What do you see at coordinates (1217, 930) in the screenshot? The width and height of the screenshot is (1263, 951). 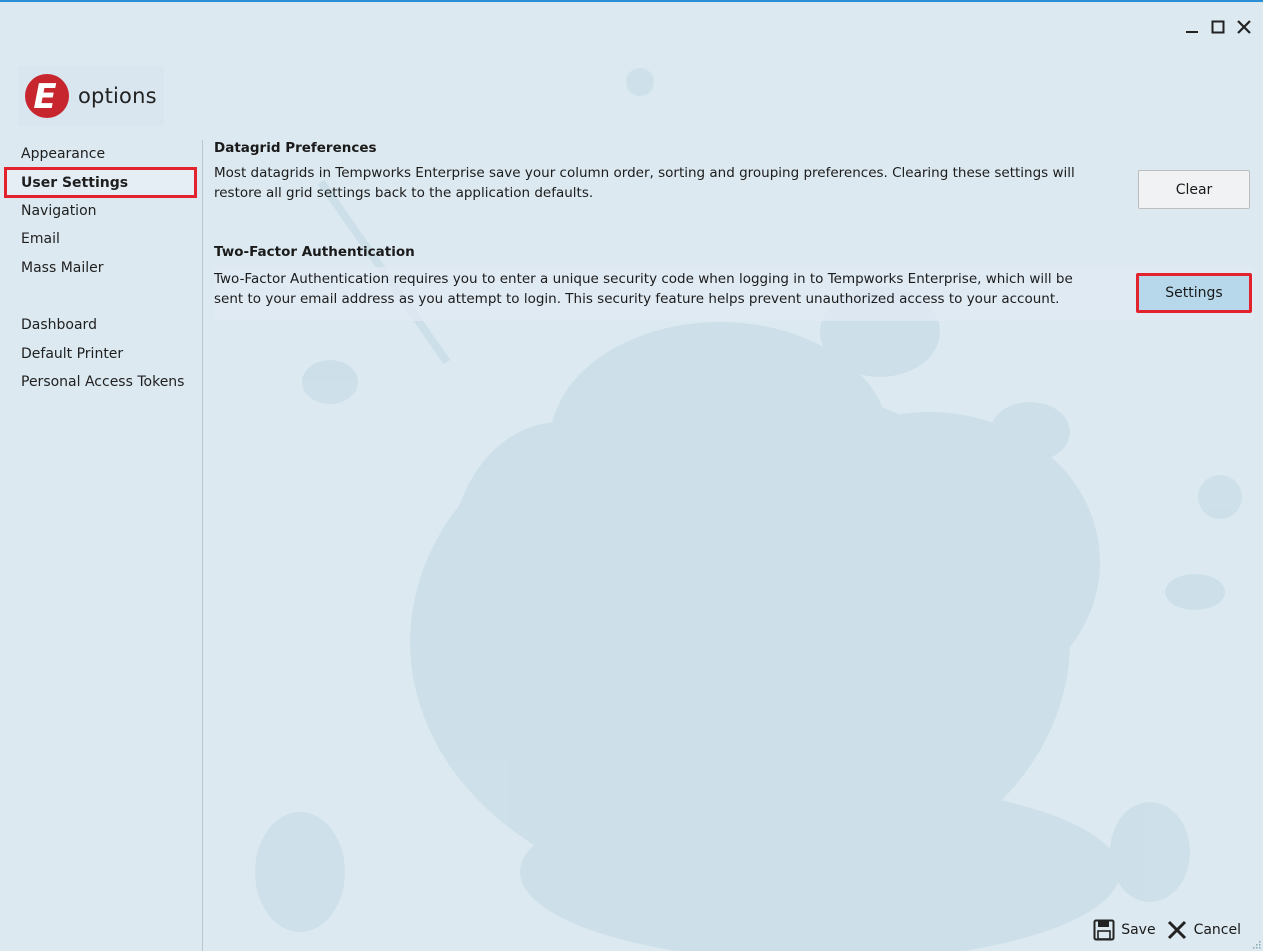 I see `cancel-label: Cancel` at bounding box center [1217, 930].